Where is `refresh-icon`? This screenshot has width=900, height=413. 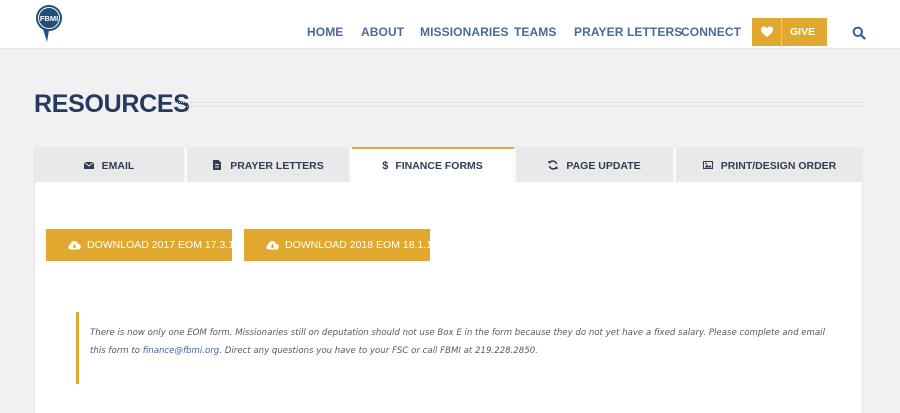
refresh-icon is located at coordinates (553, 165).